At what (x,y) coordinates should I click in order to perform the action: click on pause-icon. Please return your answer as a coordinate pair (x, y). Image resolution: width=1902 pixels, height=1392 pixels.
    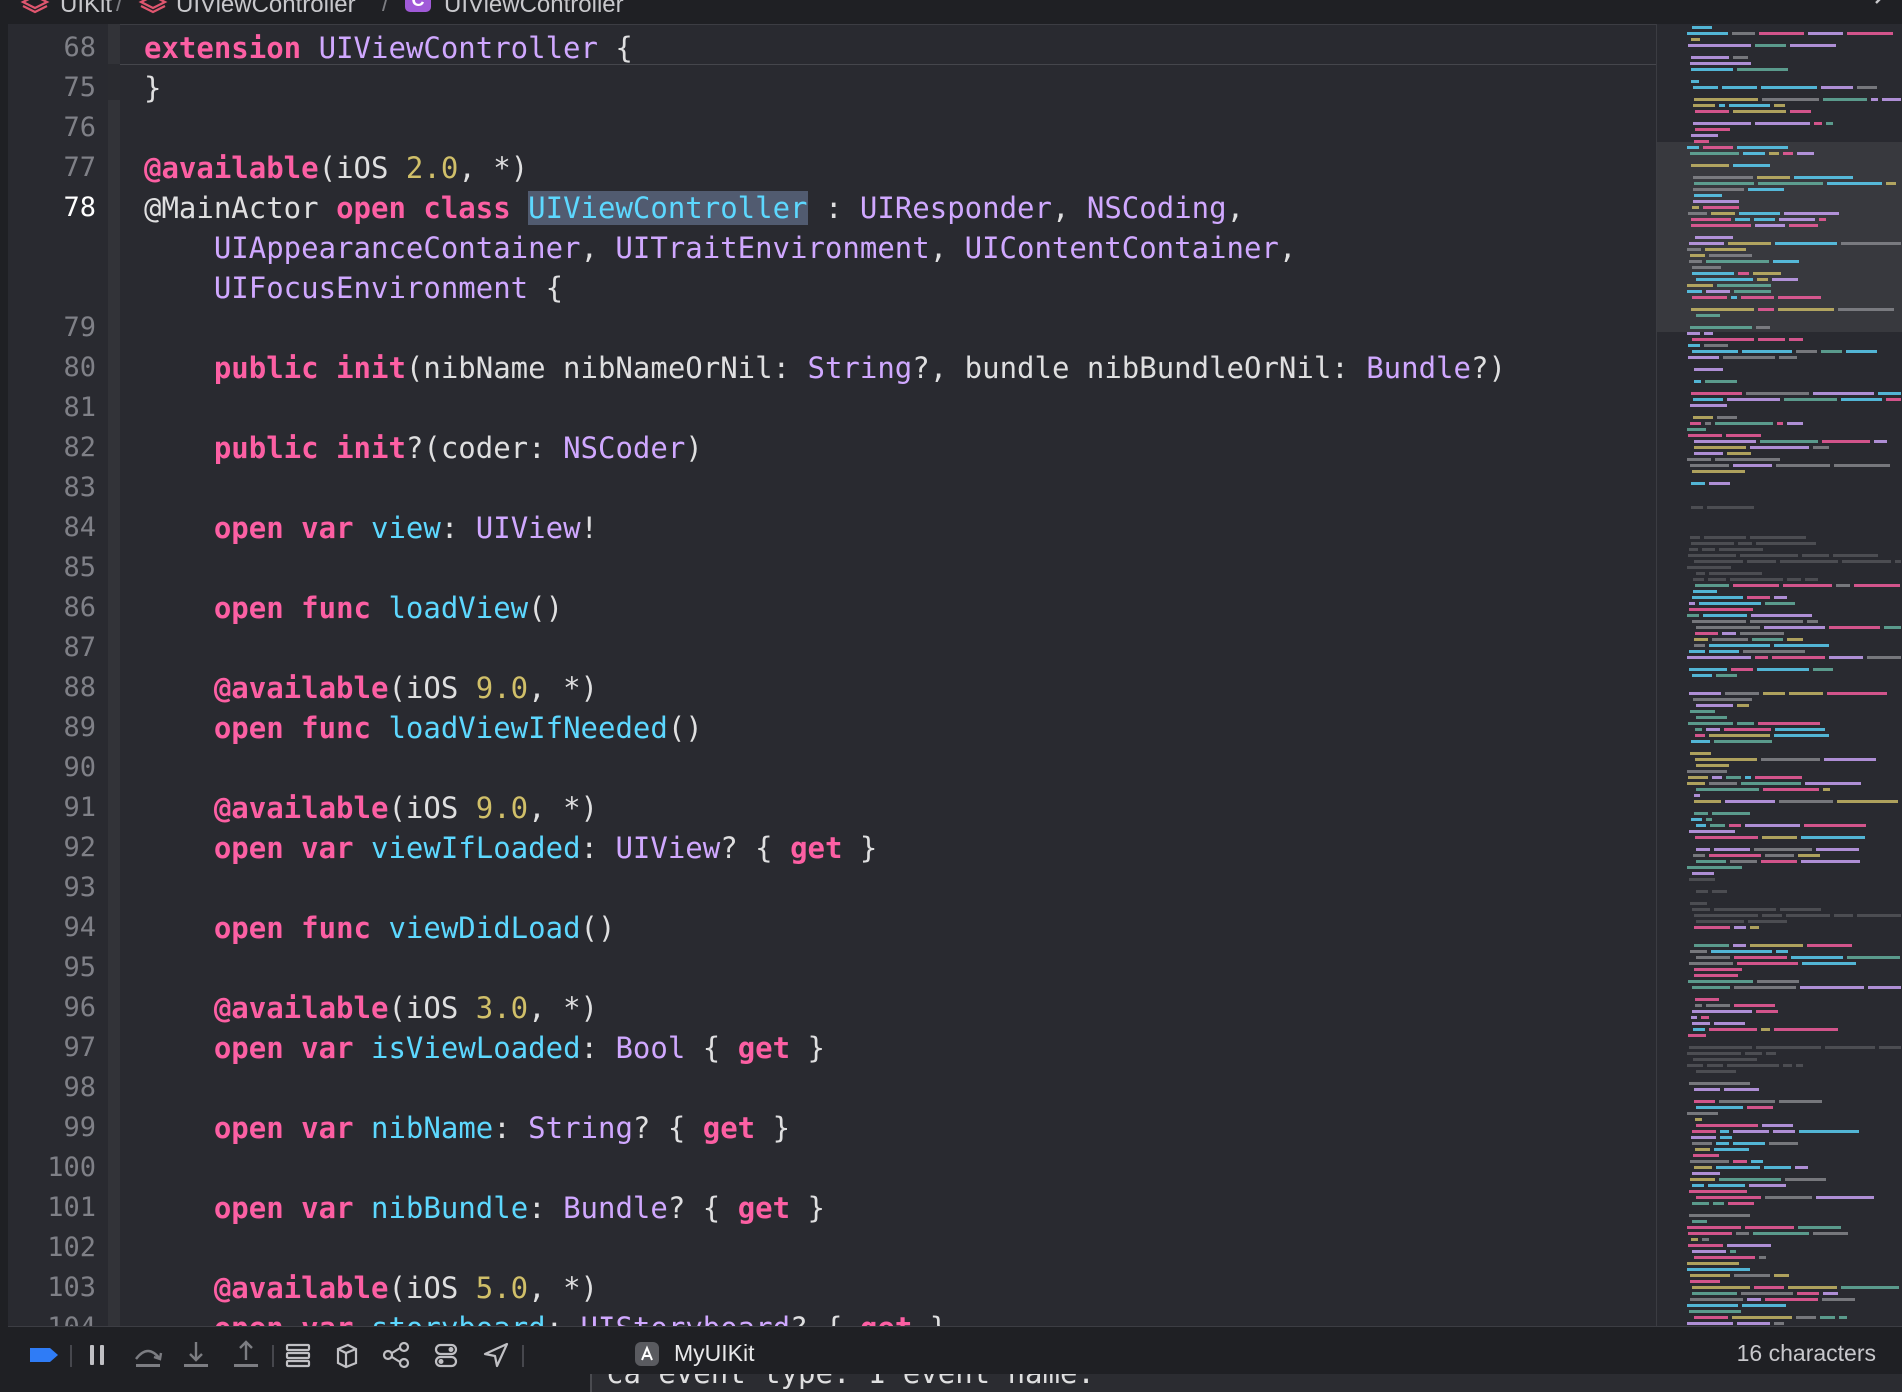
    Looking at the image, I should click on (98, 1355).